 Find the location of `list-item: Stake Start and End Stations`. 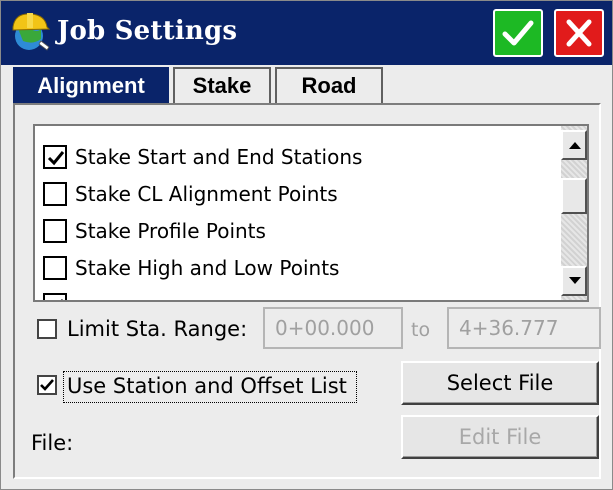

list-item: Stake Start and End Stations is located at coordinates (298, 156).